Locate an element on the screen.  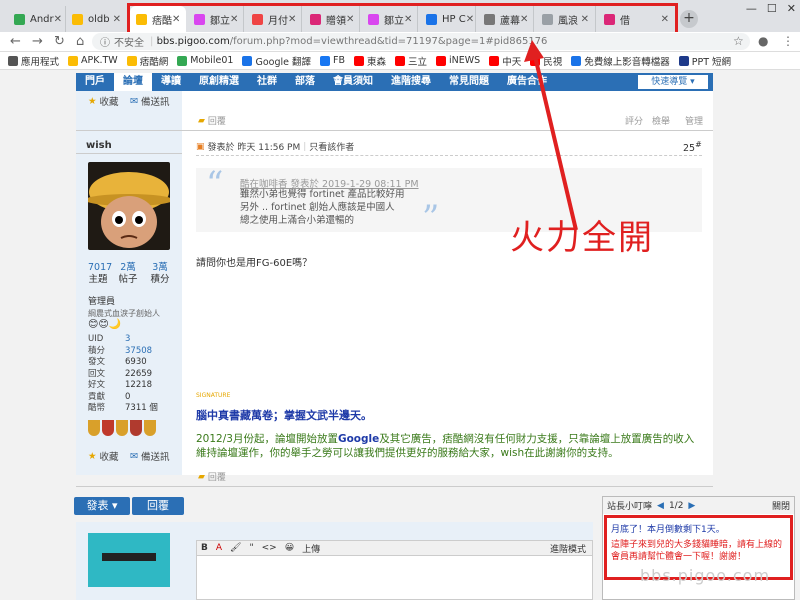
bookmark-item: 三立 is located at coordinates (411, 61).